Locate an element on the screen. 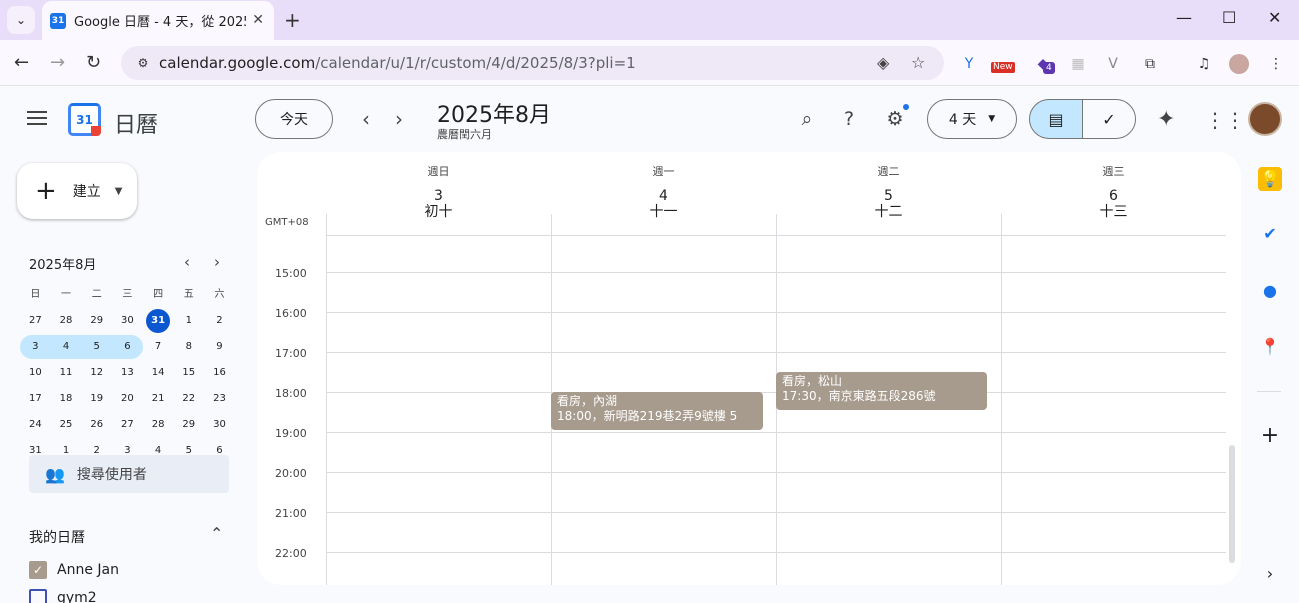 The height and width of the screenshot is (603, 1299). mini-day: 10 is located at coordinates (35, 373).